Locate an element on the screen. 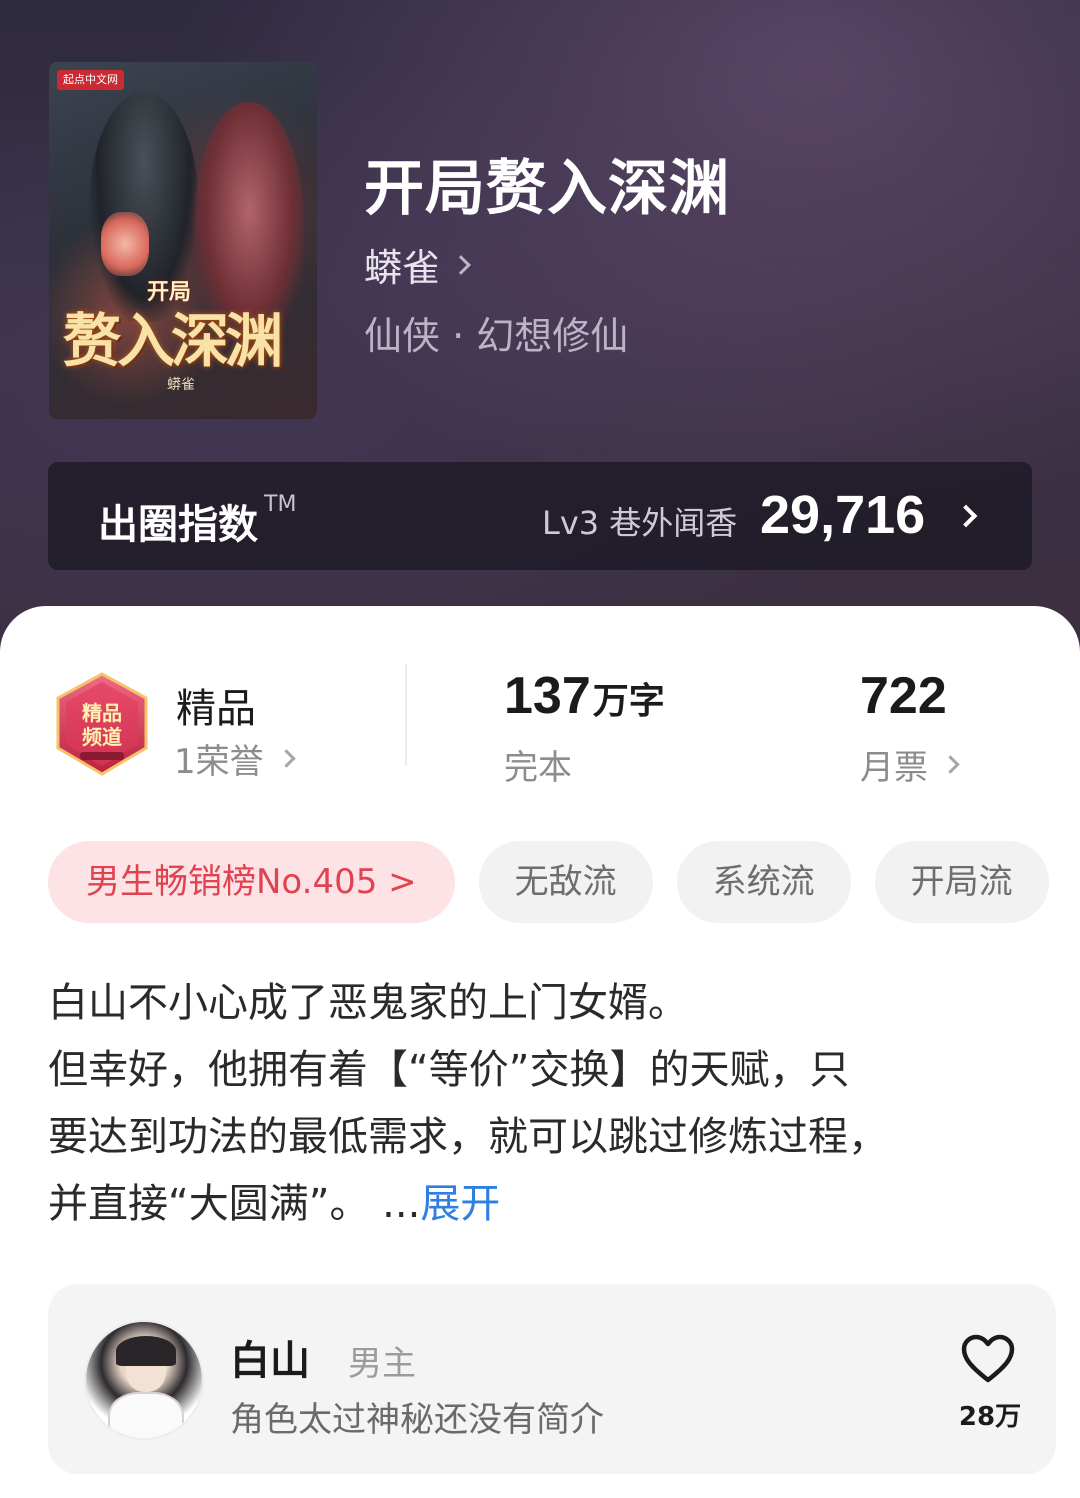 The height and width of the screenshot is (1498, 1080). book-title: 开局赘入深渊 is located at coordinates (547, 189).